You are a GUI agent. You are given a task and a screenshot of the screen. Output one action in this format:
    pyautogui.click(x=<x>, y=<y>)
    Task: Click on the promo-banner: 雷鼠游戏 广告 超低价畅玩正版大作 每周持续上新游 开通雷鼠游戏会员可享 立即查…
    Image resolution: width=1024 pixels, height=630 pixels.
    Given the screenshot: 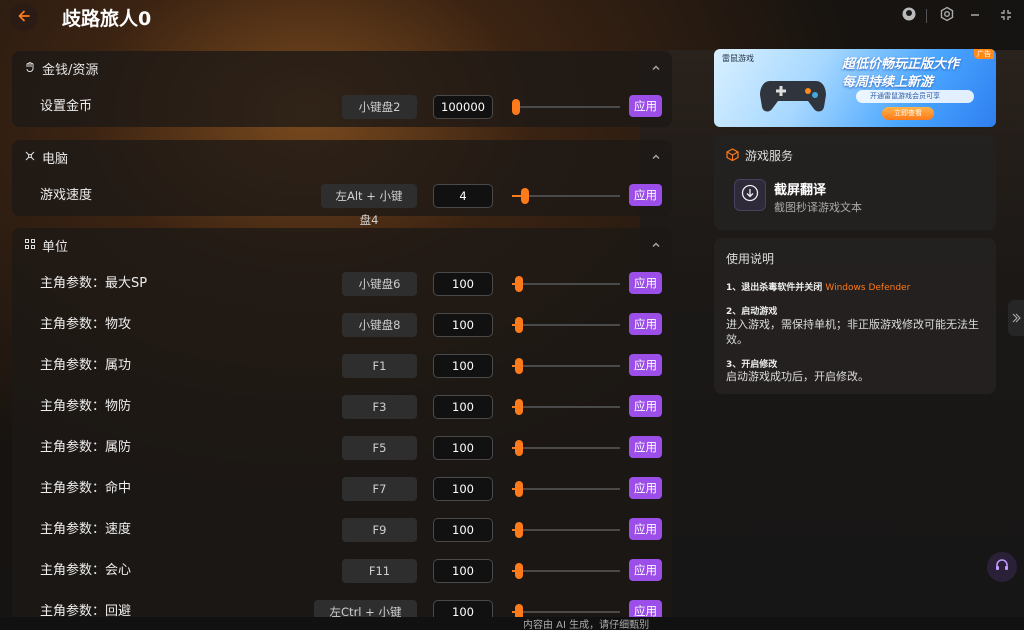 What is the action you would take?
    pyautogui.click(x=855, y=88)
    